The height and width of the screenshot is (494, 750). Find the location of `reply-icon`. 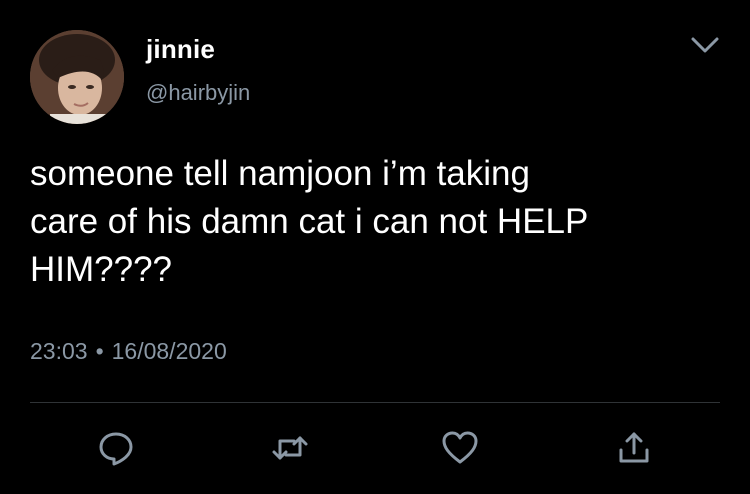

reply-icon is located at coordinates (116, 449).